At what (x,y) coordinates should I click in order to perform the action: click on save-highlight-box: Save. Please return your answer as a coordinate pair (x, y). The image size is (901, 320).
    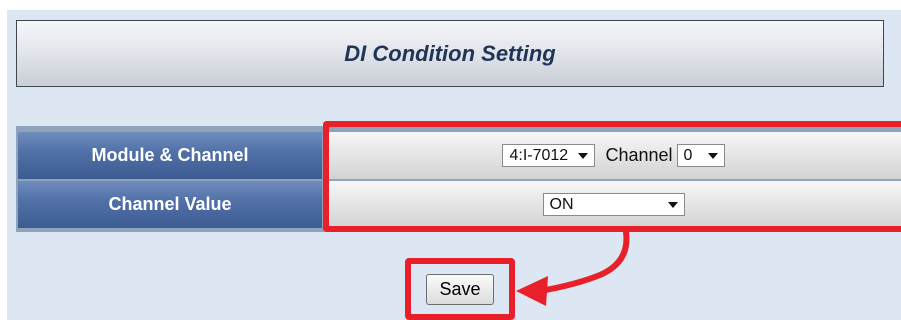
    Looking at the image, I should click on (460, 289).